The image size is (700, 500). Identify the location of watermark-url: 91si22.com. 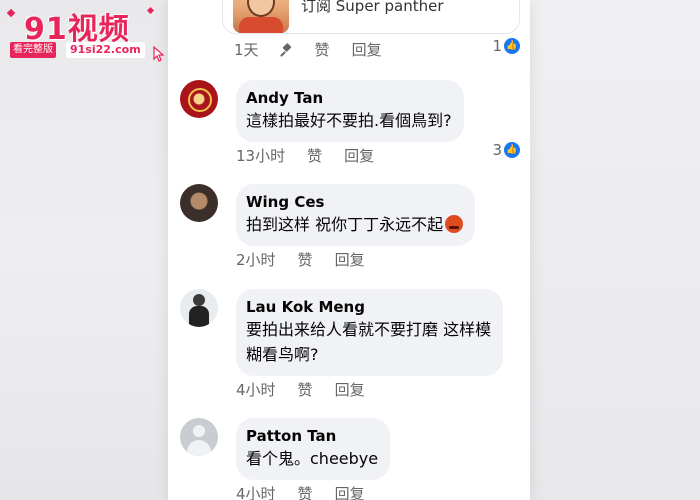
(105, 50).